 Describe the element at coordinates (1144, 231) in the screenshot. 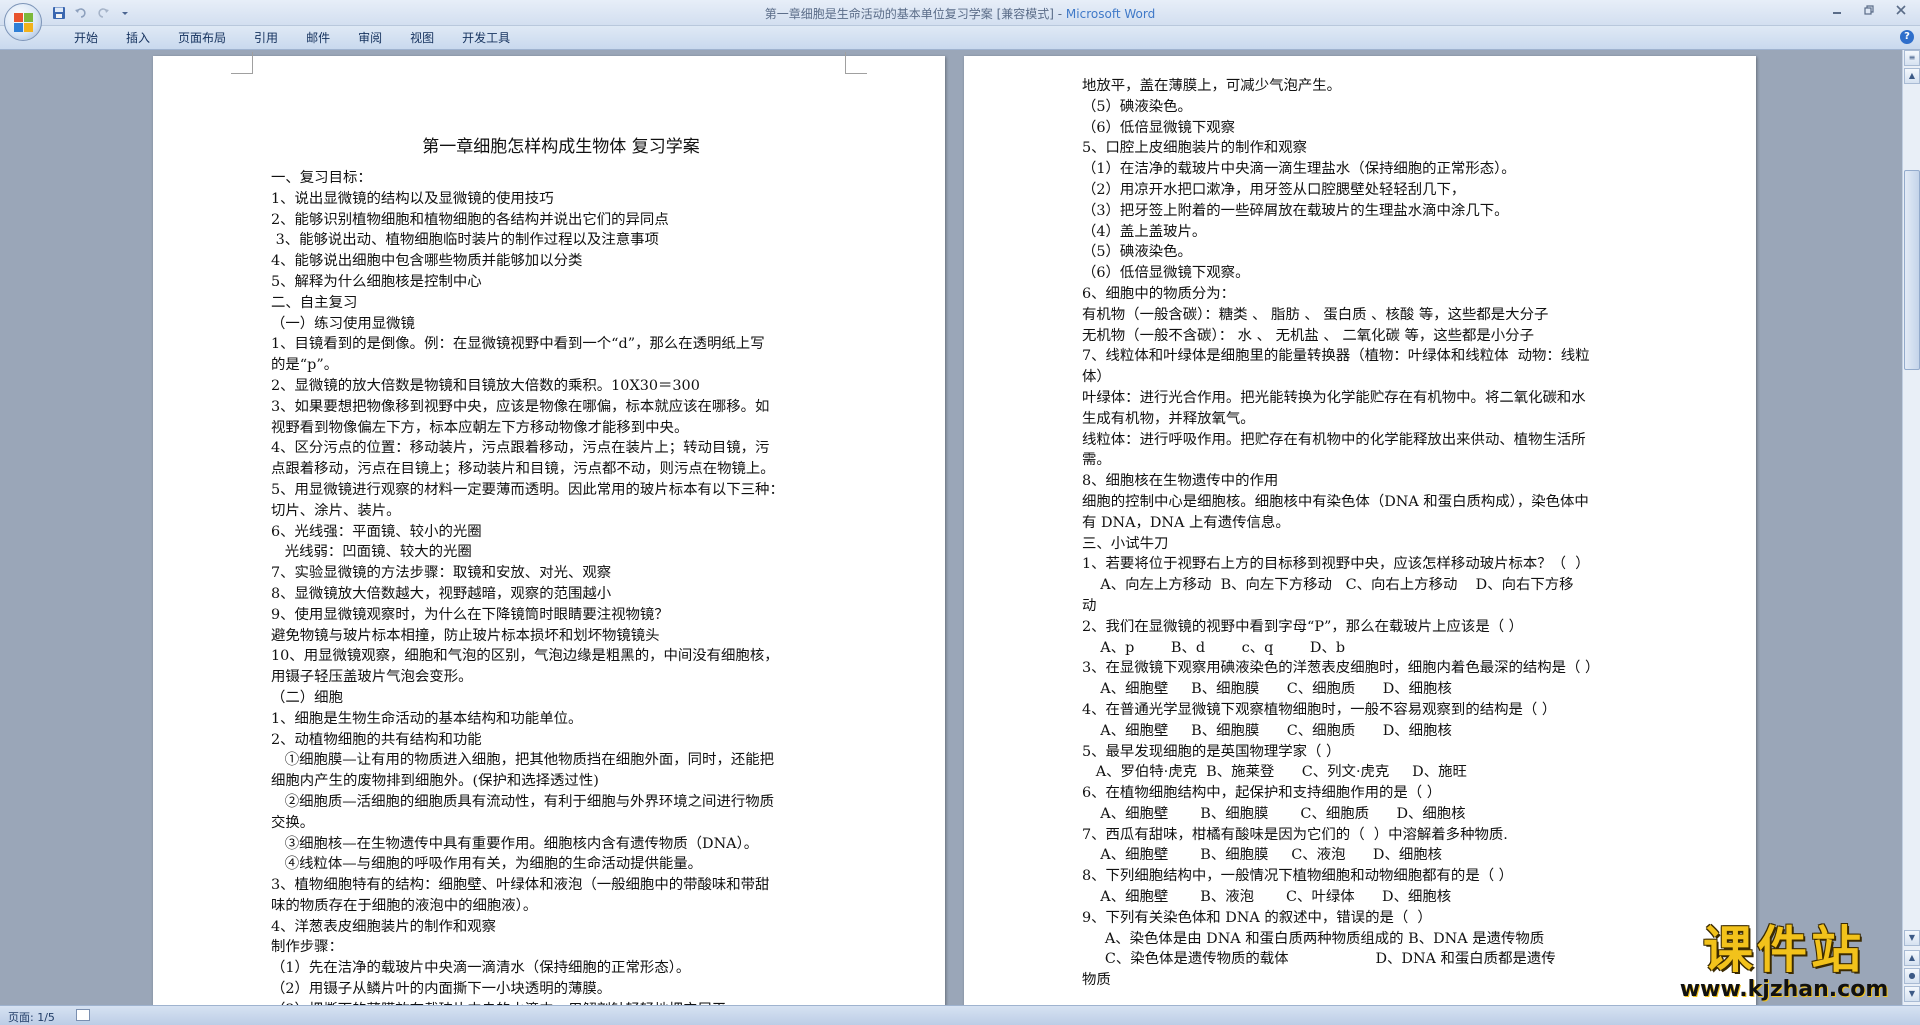

I see `text-line: （4）盖上盖玻片。` at that location.